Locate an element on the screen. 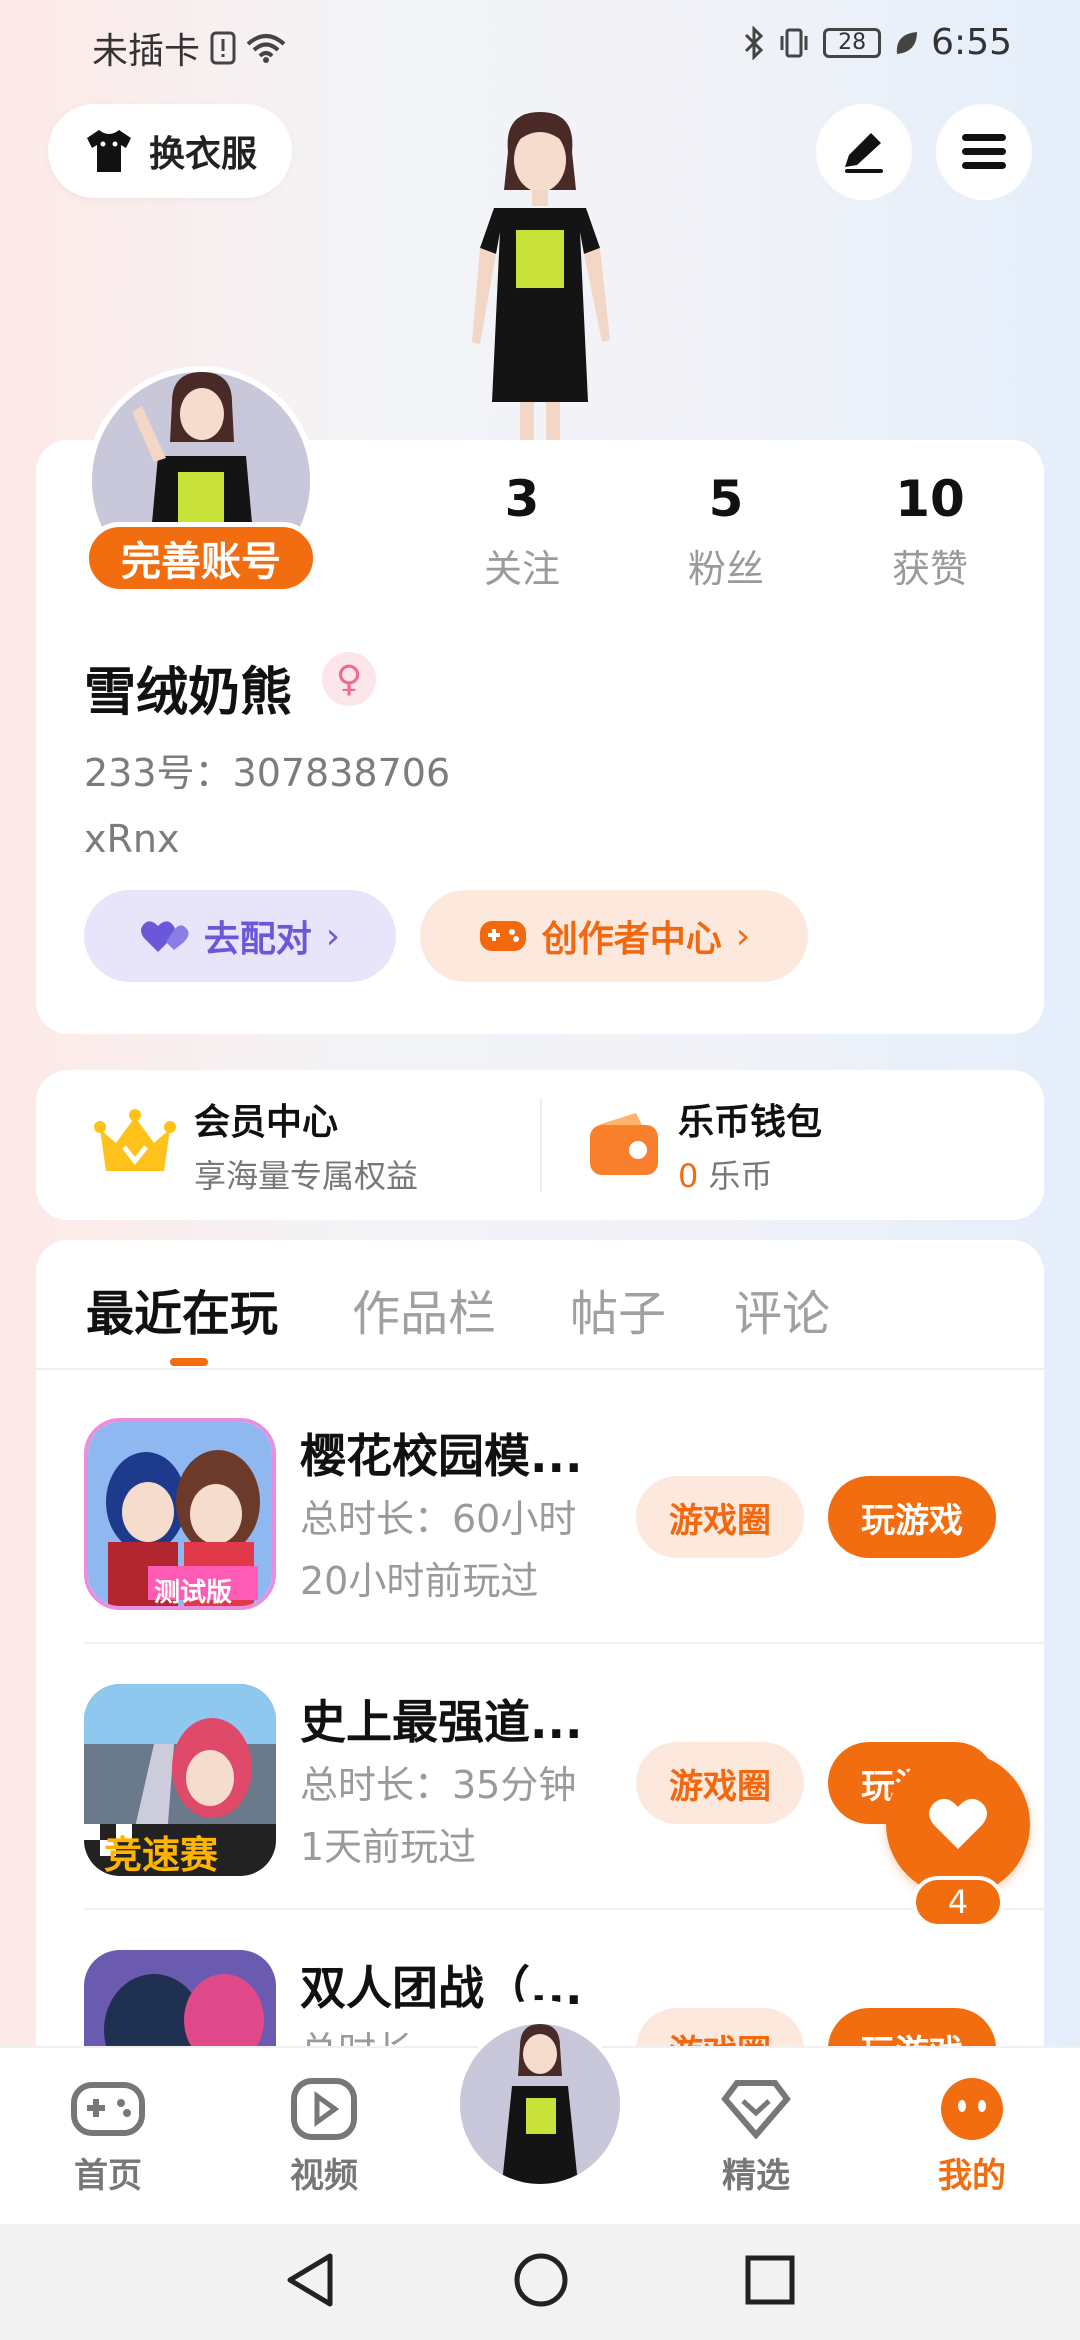 The height and width of the screenshot is (2340, 1080). stat-fans-label: 粉丝 is located at coordinates (725, 569).